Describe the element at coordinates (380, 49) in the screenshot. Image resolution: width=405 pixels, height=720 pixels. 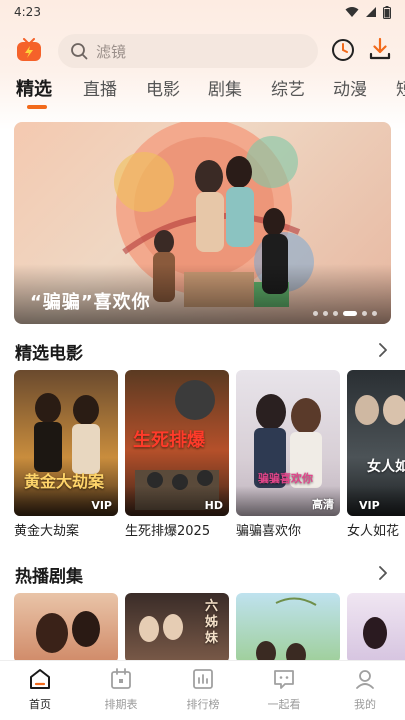
I see `download-icon` at that location.